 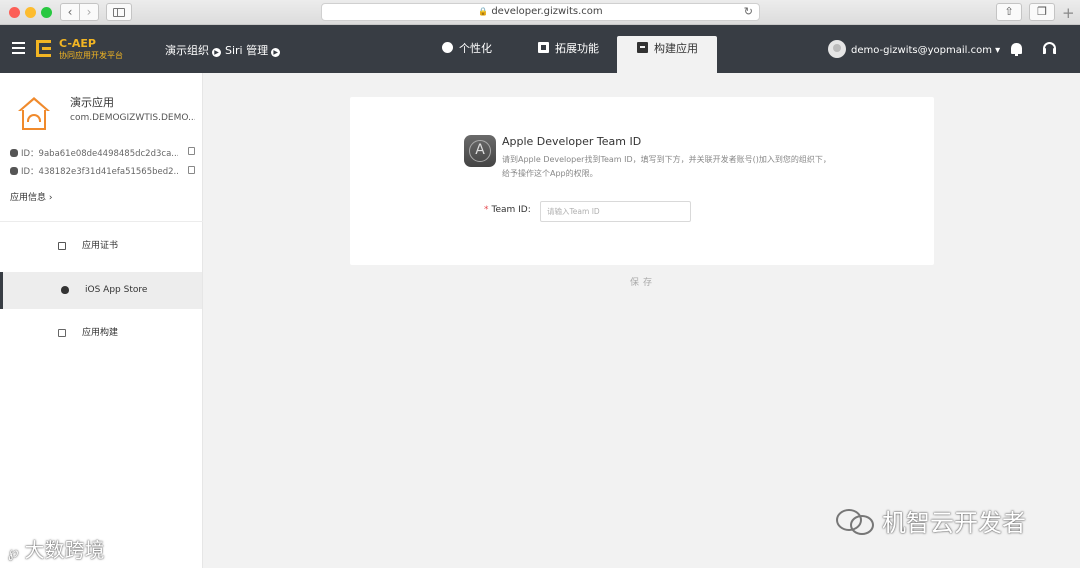 What do you see at coordinates (224, 50) in the screenshot?
I see `breadcrumb: 演示组织 ▶ Siri 管理 ▶` at bounding box center [224, 50].